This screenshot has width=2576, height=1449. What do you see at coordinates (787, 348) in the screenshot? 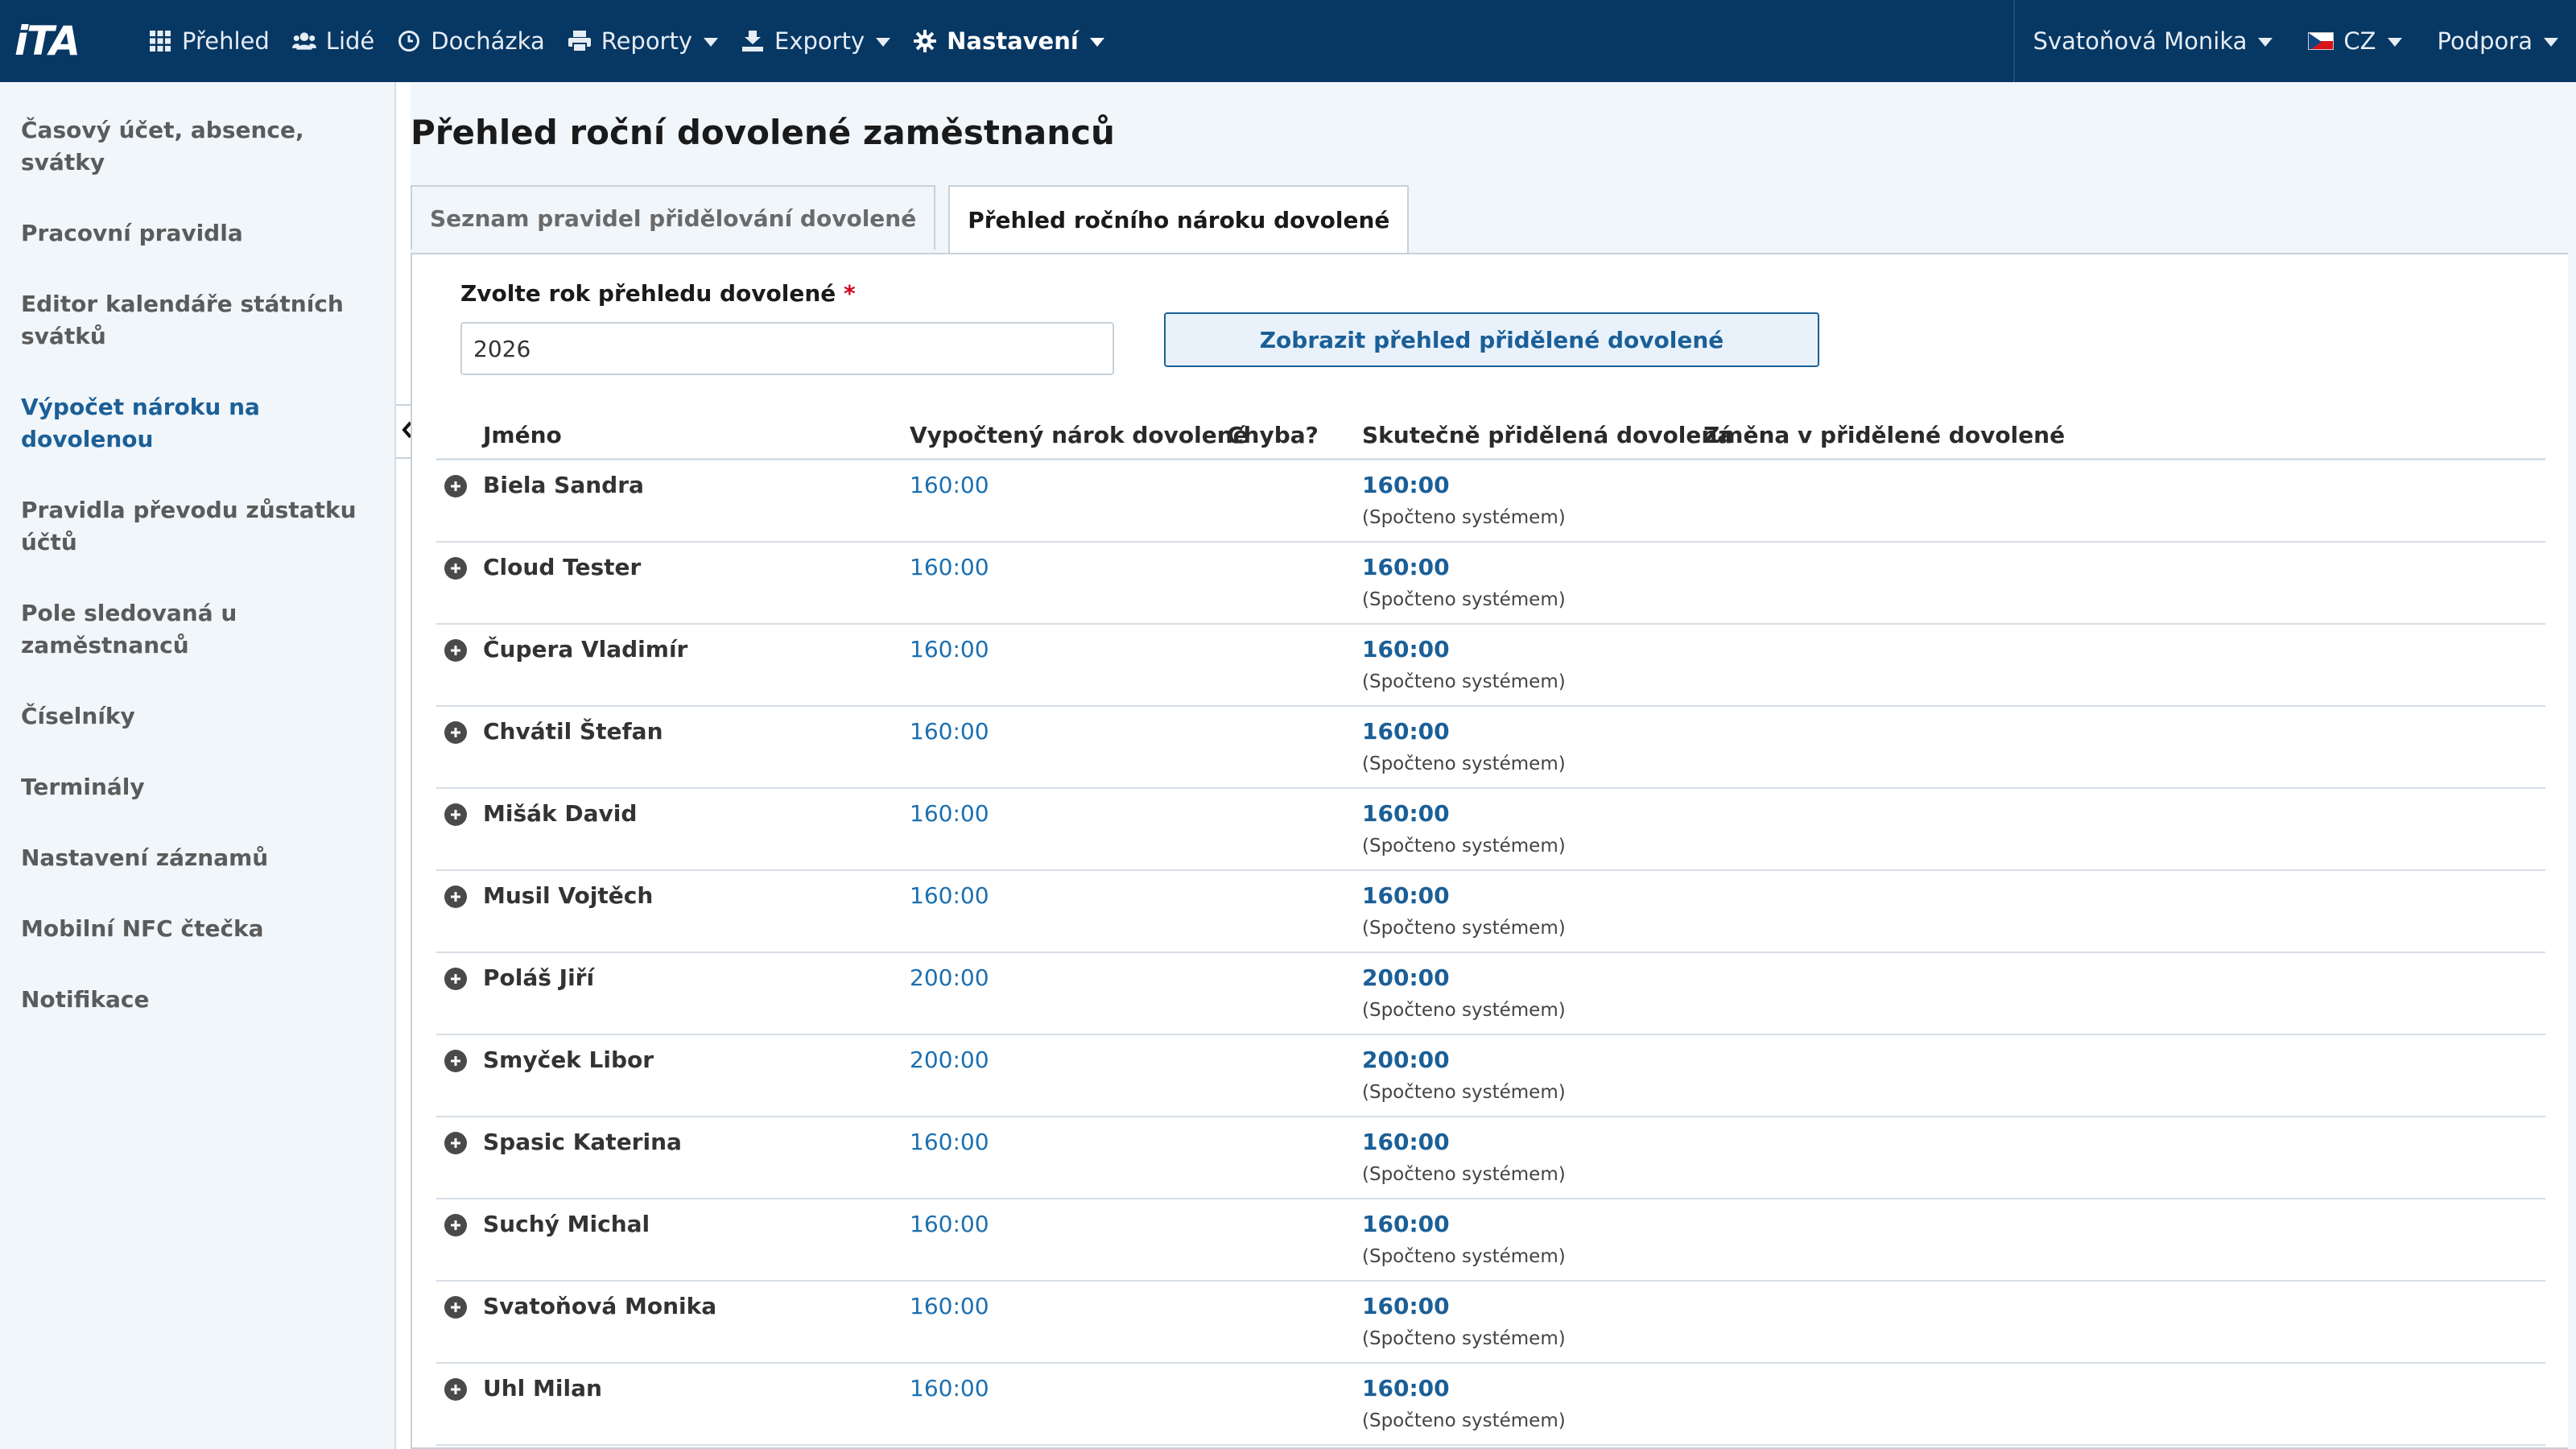
I see `year-input` at bounding box center [787, 348].